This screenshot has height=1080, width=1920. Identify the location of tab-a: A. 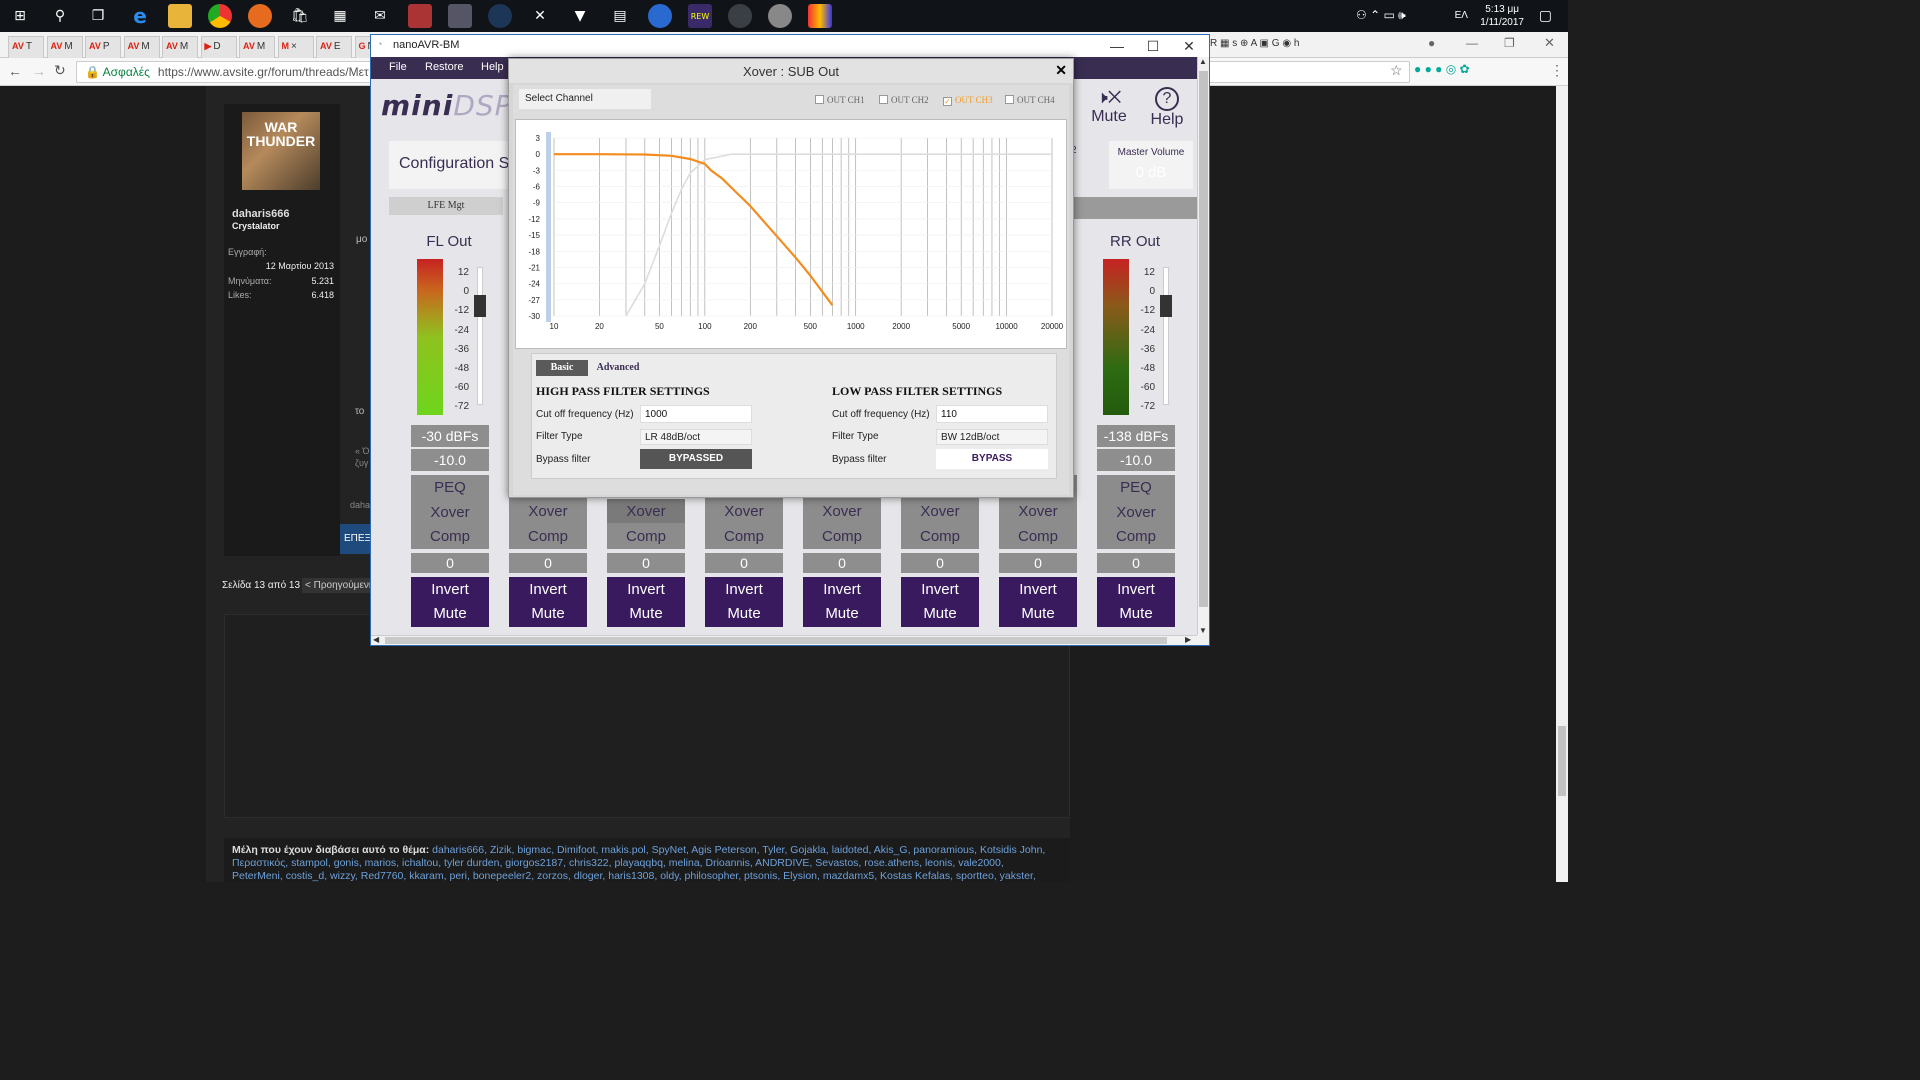
(1254, 43).